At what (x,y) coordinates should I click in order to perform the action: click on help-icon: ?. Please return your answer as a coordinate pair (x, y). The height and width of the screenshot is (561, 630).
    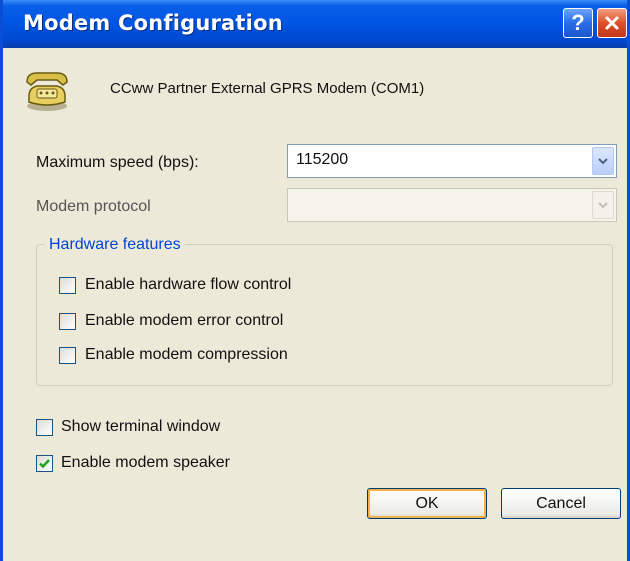
    Looking at the image, I should click on (578, 22).